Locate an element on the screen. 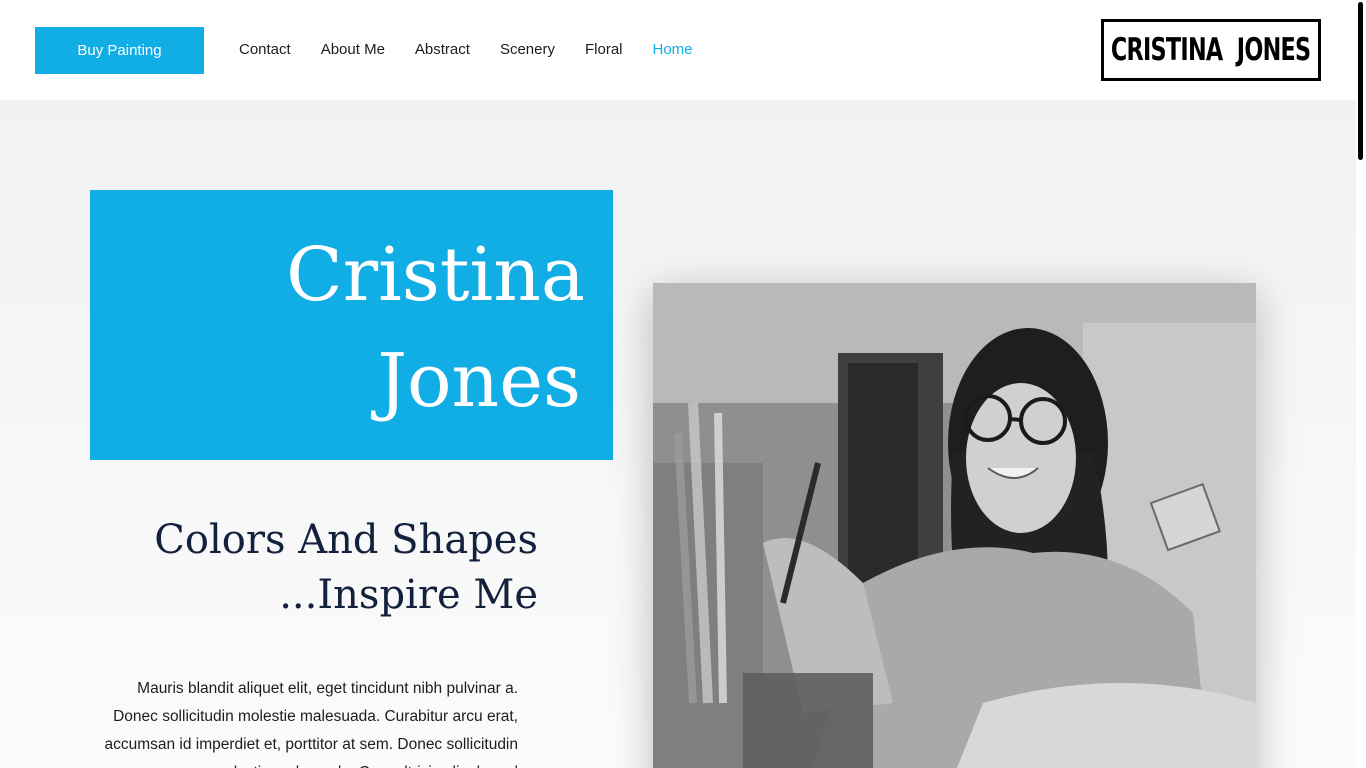 The image size is (1366, 768). name-first: Cristina is located at coordinates (435, 275).